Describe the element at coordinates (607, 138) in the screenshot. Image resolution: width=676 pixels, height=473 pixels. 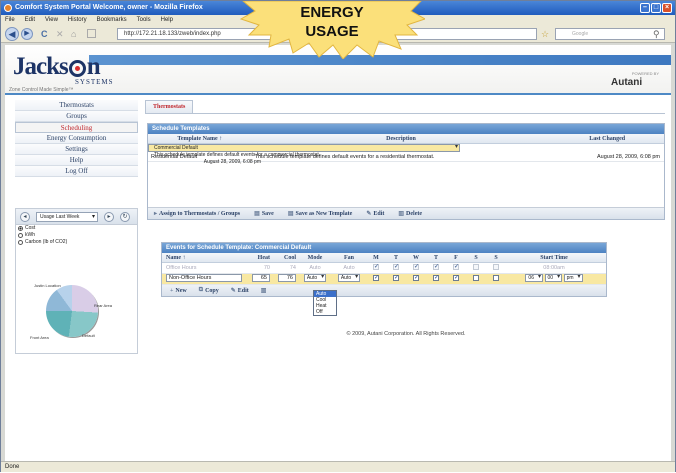
I see `col-last-changed: Last Changed` at that location.